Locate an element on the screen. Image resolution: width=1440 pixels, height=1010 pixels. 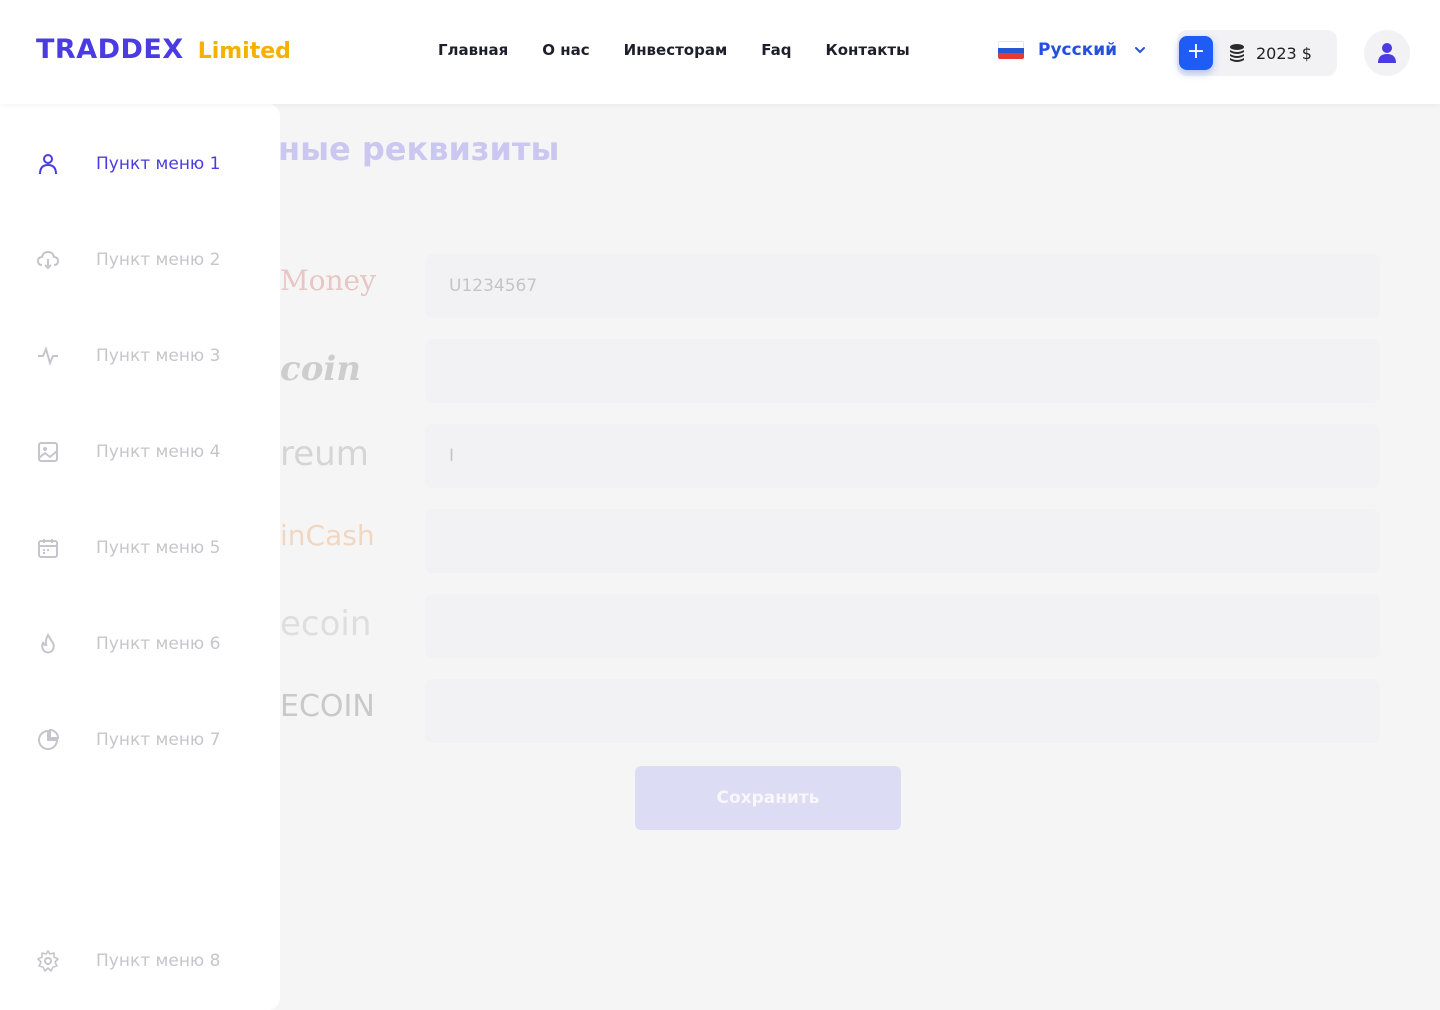
wallet-logo: Money is located at coordinates (328, 280).